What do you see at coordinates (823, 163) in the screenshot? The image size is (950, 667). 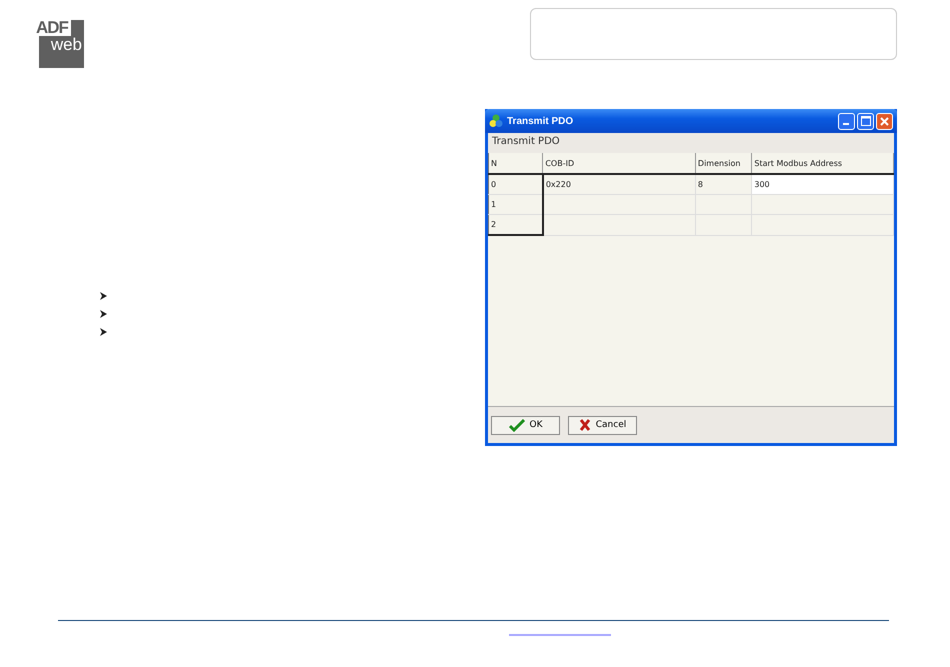 I see `column-header: Start Modbus Address` at bounding box center [823, 163].